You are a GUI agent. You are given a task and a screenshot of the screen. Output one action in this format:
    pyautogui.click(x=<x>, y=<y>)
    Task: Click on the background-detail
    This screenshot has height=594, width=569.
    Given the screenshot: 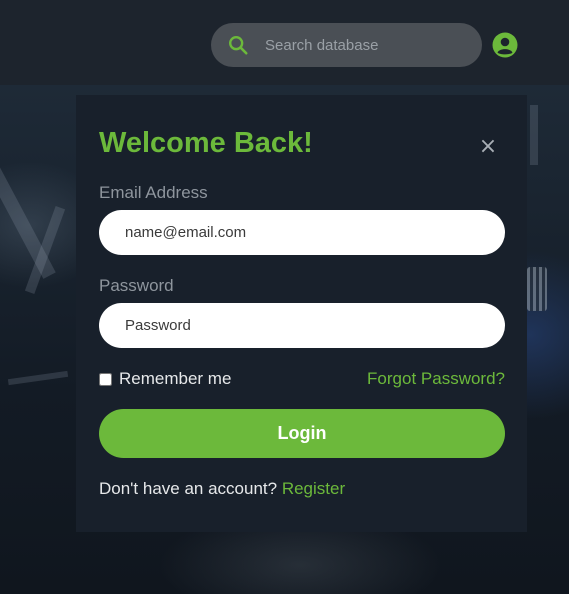 What is the action you would take?
    pyautogui.click(x=537, y=289)
    